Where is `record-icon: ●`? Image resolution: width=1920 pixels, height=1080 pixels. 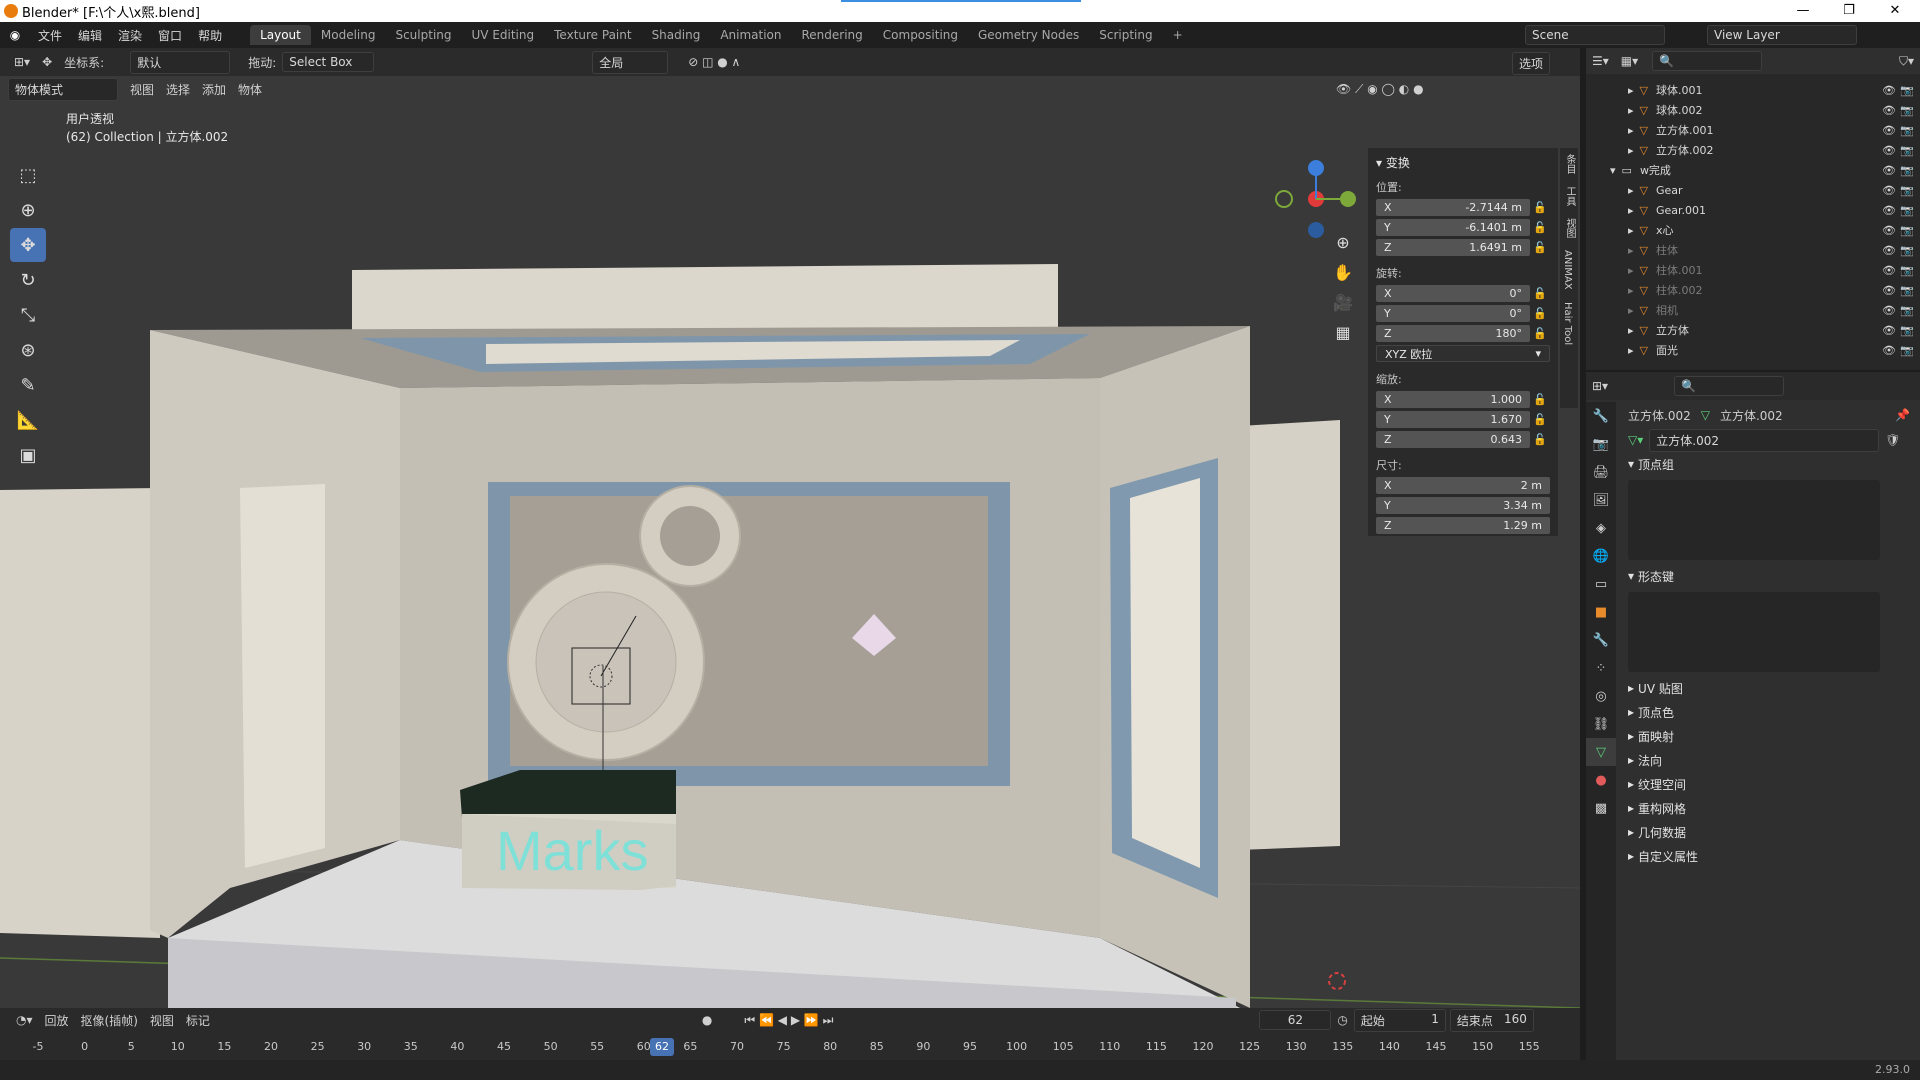 record-icon: ● is located at coordinates (707, 1020).